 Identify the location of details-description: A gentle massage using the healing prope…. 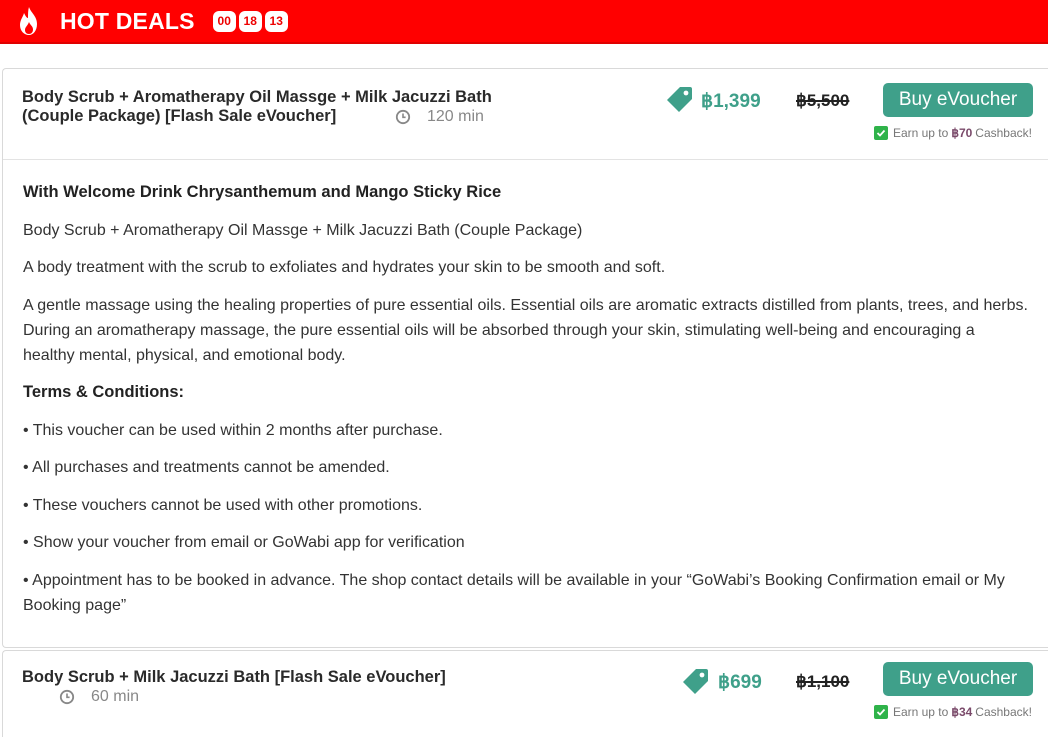
(525, 330).